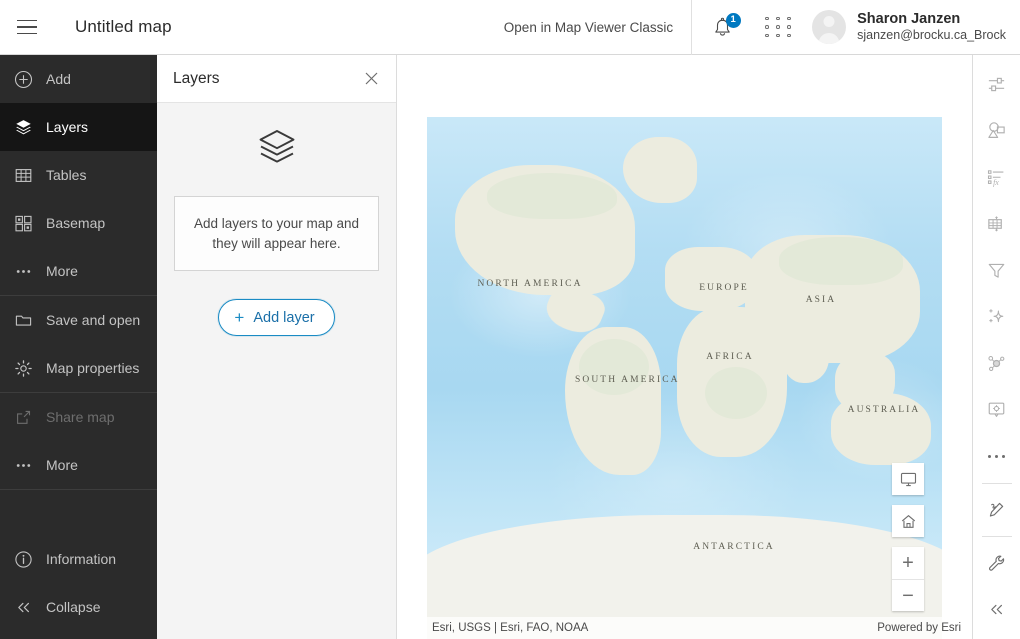 This screenshot has width=1020, height=639. I want to click on sidebar-item-label: Share map, so click(80, 417).